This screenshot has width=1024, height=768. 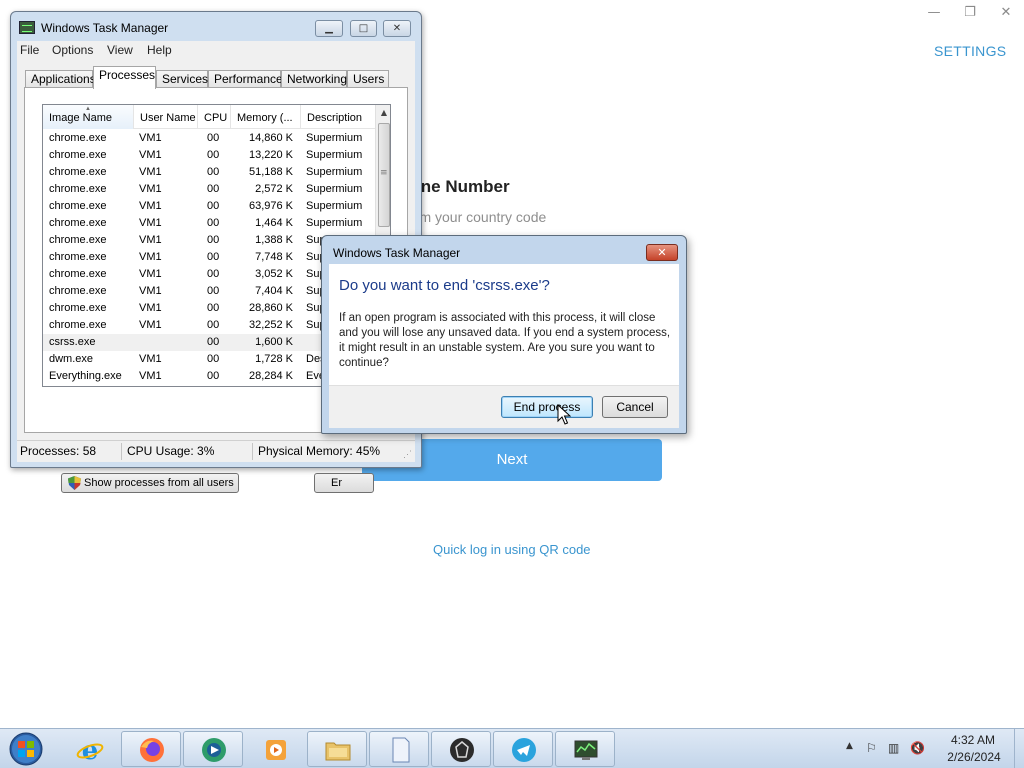 I want to click on status-physical-memory: Physical Memory: 45%, so click(x=319, y=451).